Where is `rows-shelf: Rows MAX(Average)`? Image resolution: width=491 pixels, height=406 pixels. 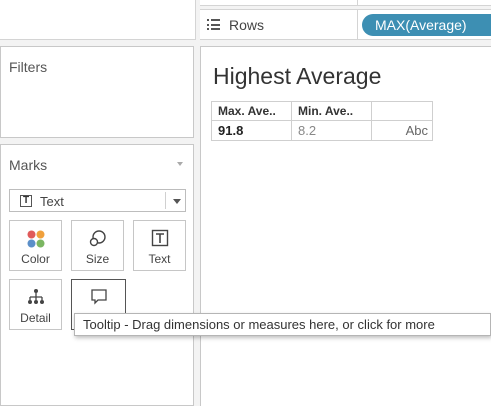 rows-shelf: Rows MAX(Average) is located at coordinates (345, 24).